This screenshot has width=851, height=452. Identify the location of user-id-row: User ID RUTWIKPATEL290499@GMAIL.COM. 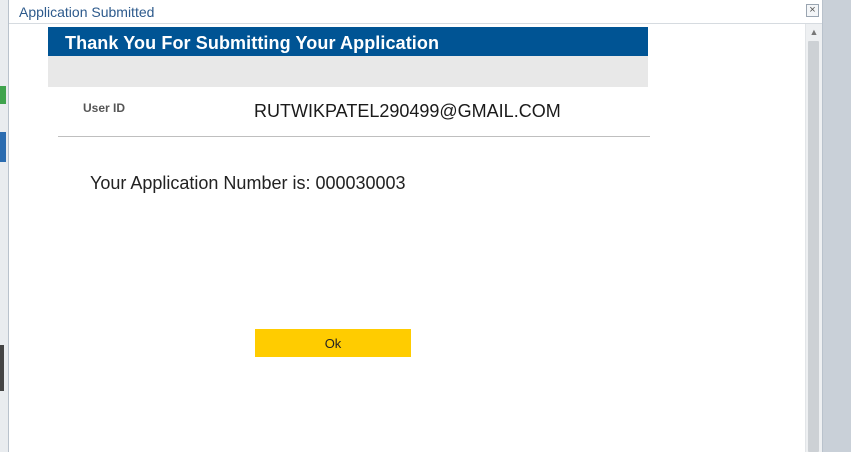
(348, 112).